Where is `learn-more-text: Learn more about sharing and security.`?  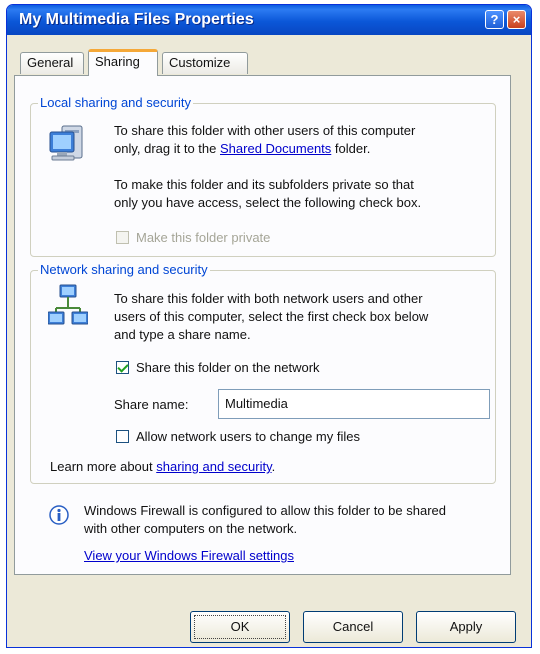
learn-more-text: Learn more about sharing and security. is located at coordinates (162, 466).